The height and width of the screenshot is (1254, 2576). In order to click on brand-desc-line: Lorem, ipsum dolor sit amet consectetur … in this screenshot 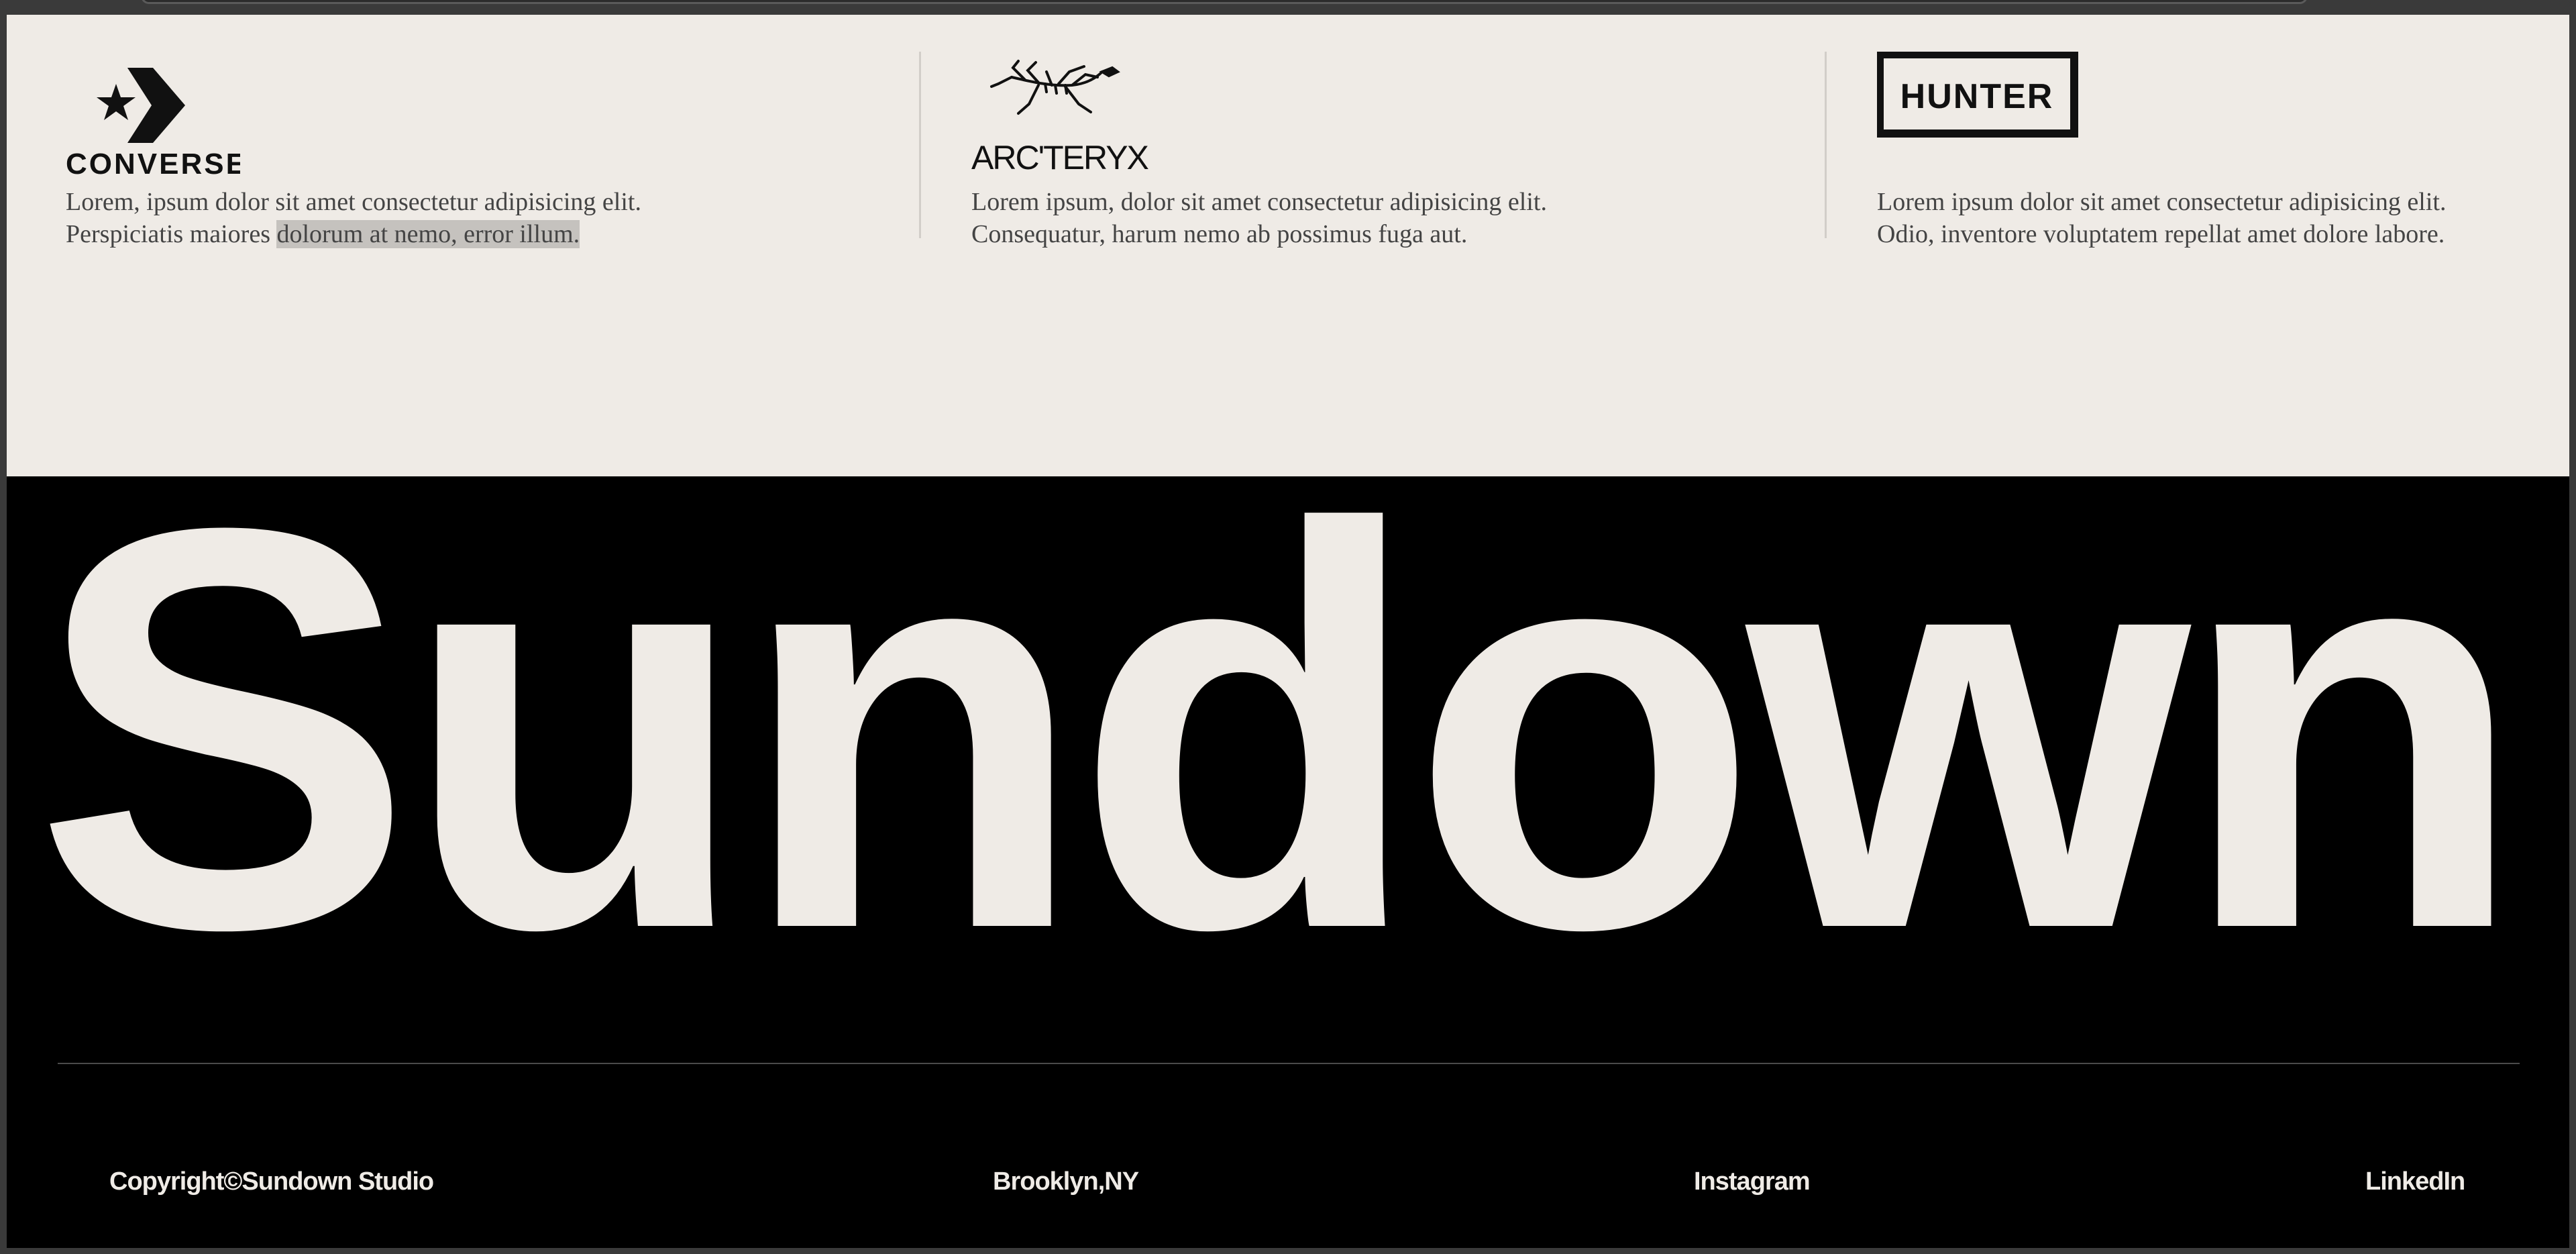, I will do `click(353, 202)`.